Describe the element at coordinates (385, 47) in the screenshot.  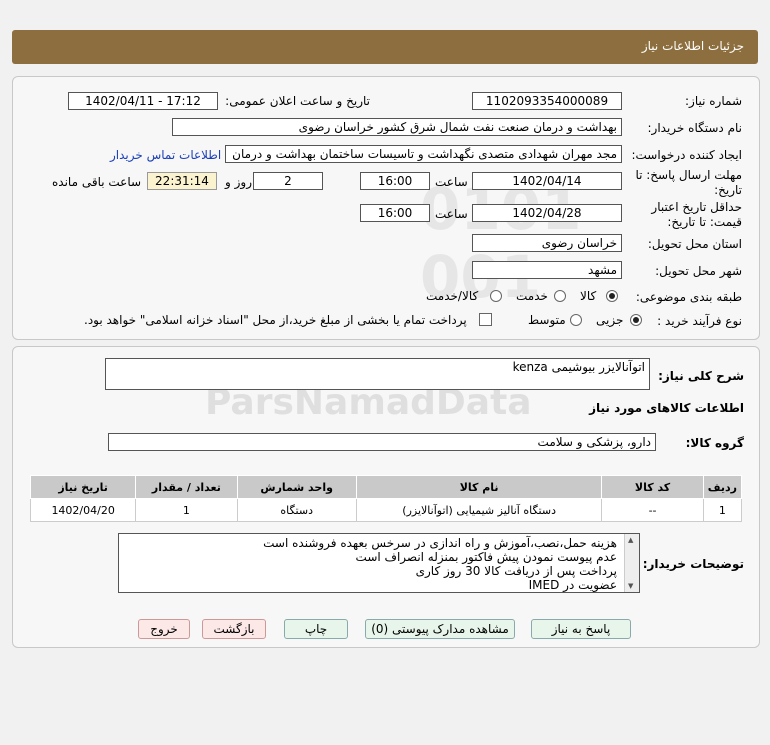
I see `page-header: جزئیات اطلاعات نیاز` at that location.